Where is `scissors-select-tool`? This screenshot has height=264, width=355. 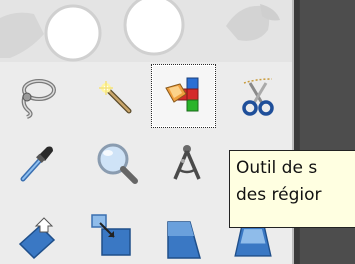
scissors-select-tool is located at coordinates (258, 97).